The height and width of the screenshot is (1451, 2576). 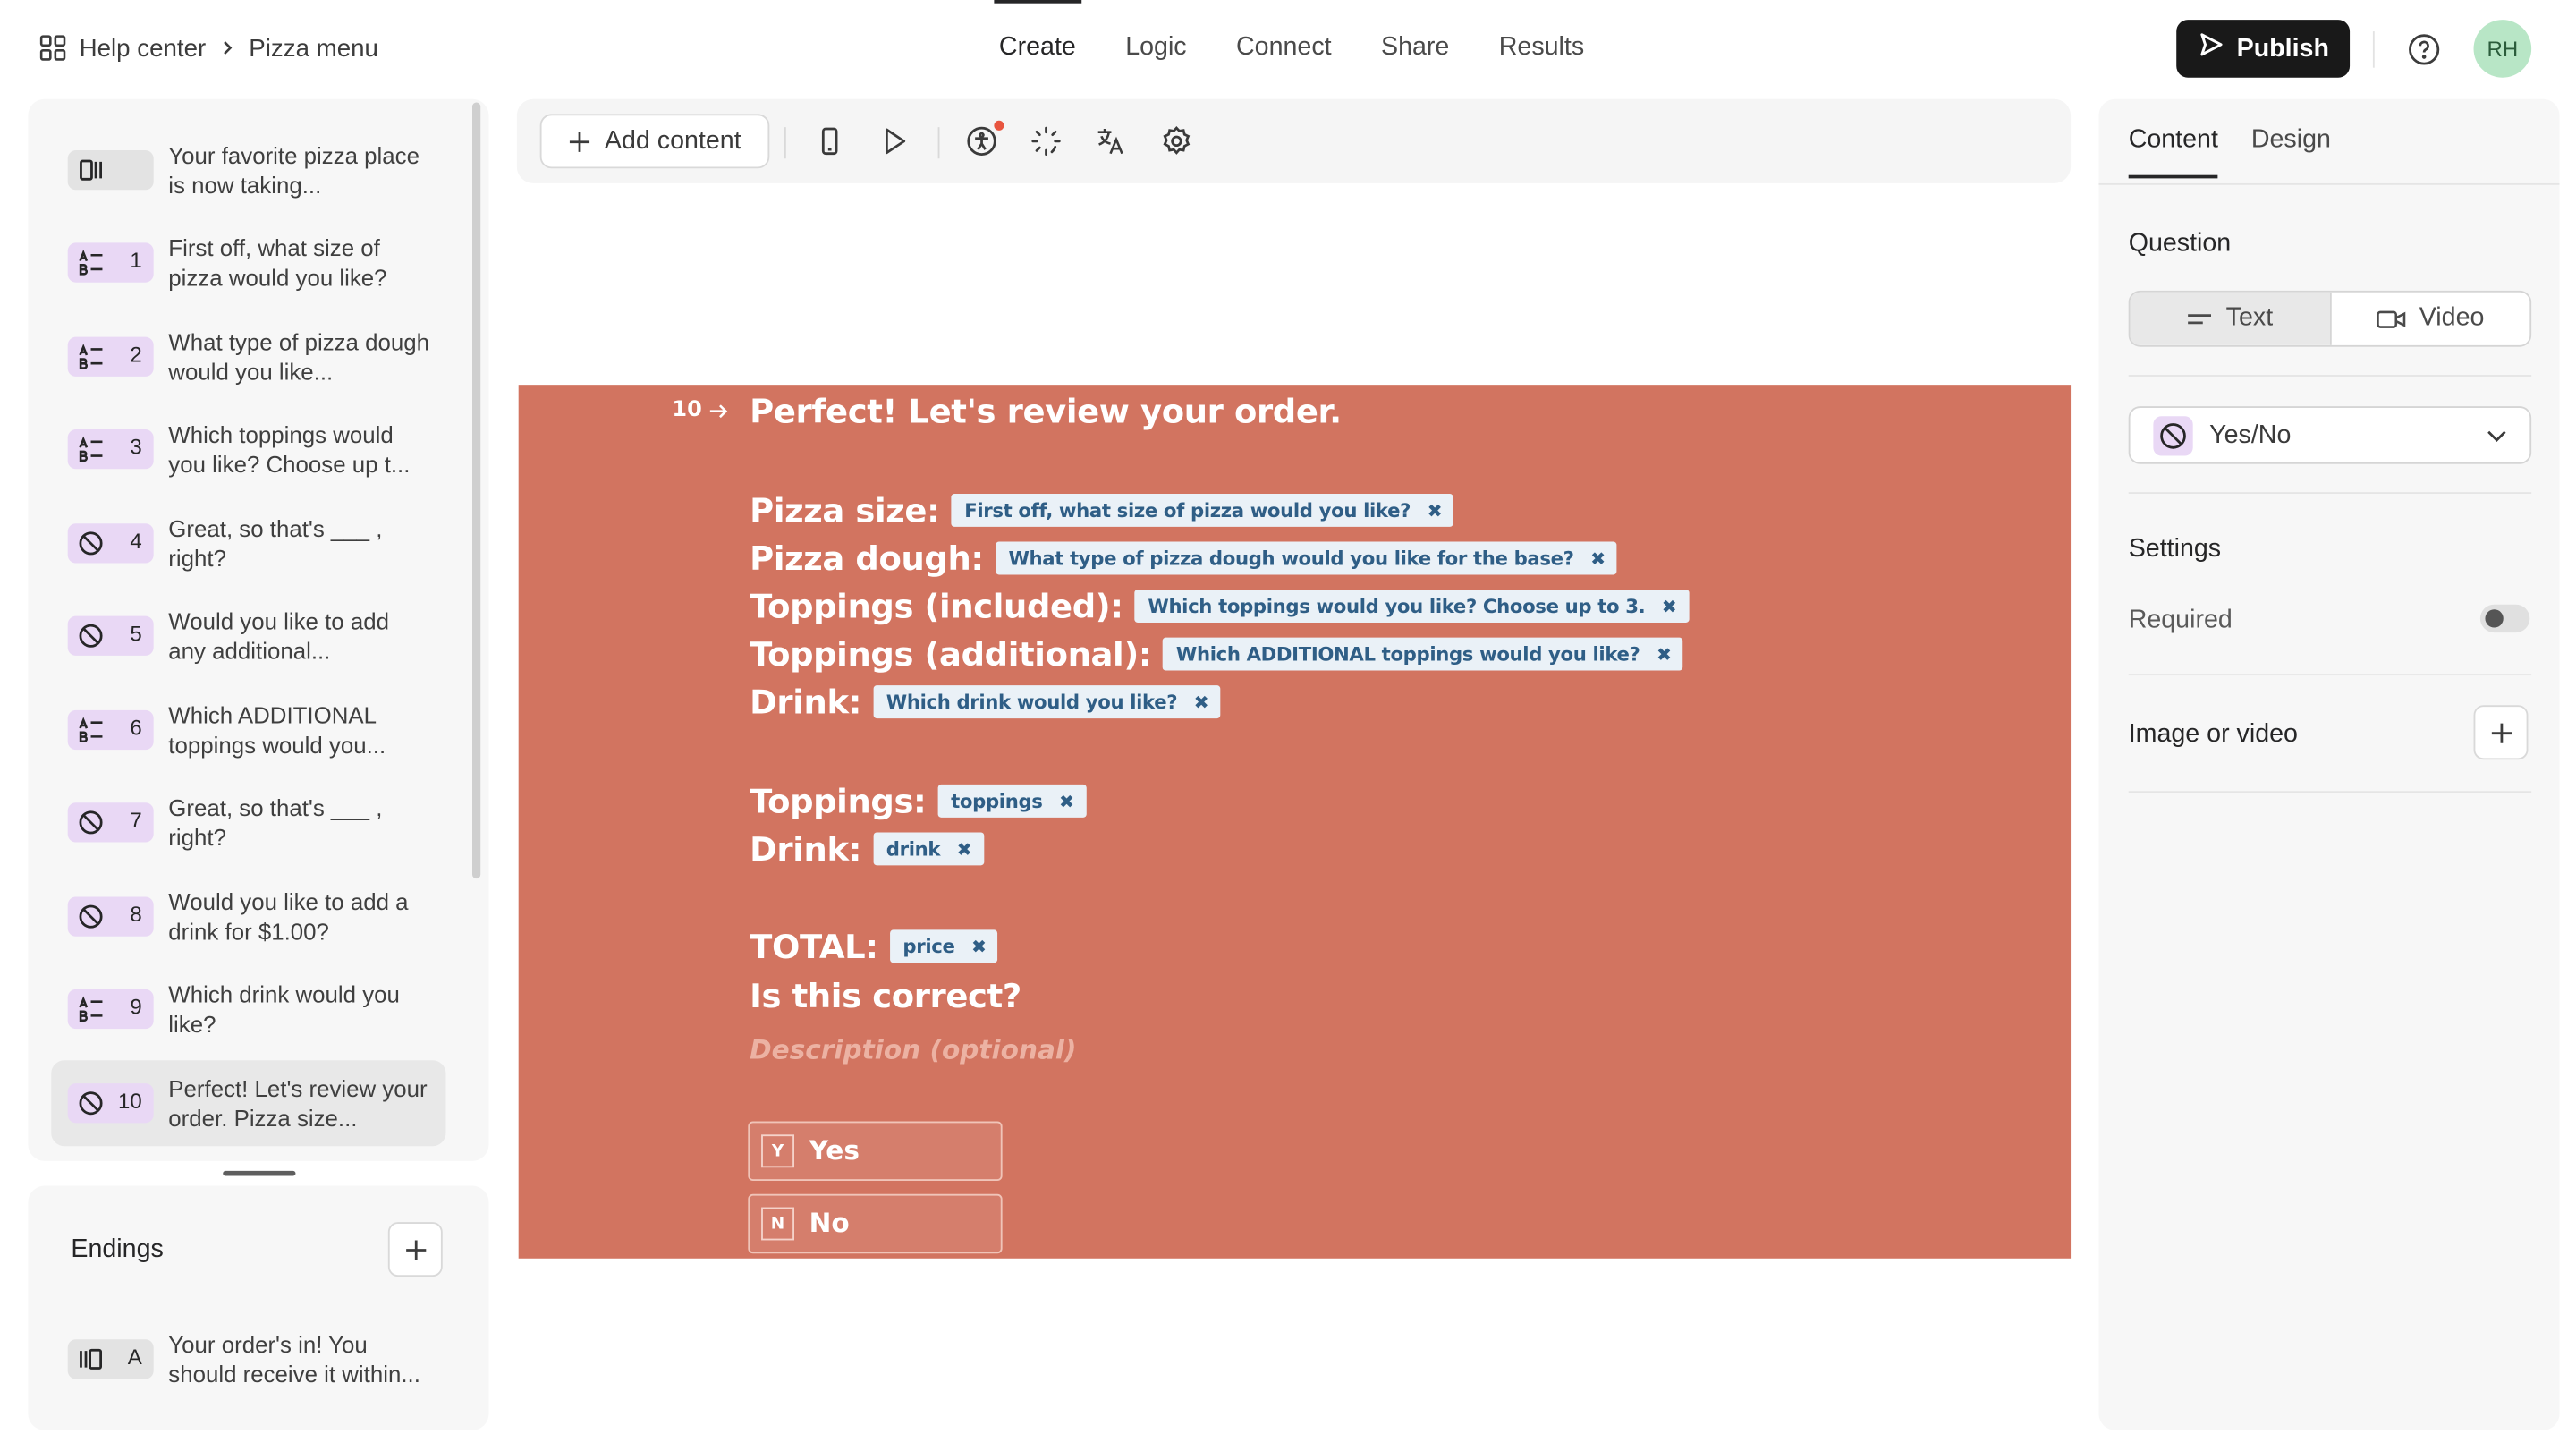 I want to click on avatar: RH, so click(x=2502, y=49).